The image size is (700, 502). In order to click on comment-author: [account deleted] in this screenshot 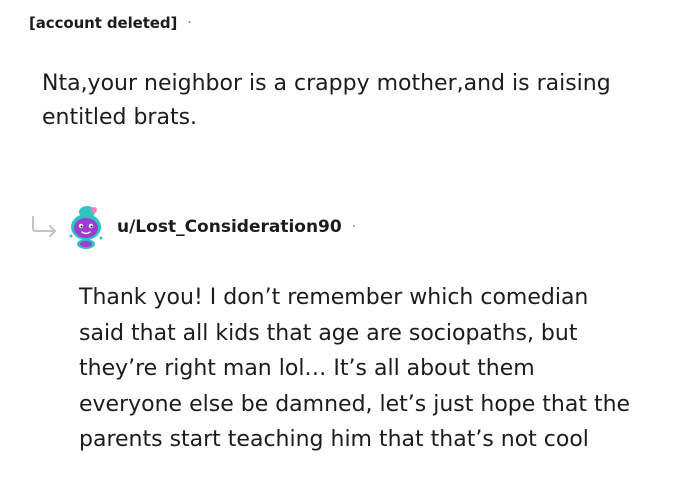, I will do `click(103, 23)`.